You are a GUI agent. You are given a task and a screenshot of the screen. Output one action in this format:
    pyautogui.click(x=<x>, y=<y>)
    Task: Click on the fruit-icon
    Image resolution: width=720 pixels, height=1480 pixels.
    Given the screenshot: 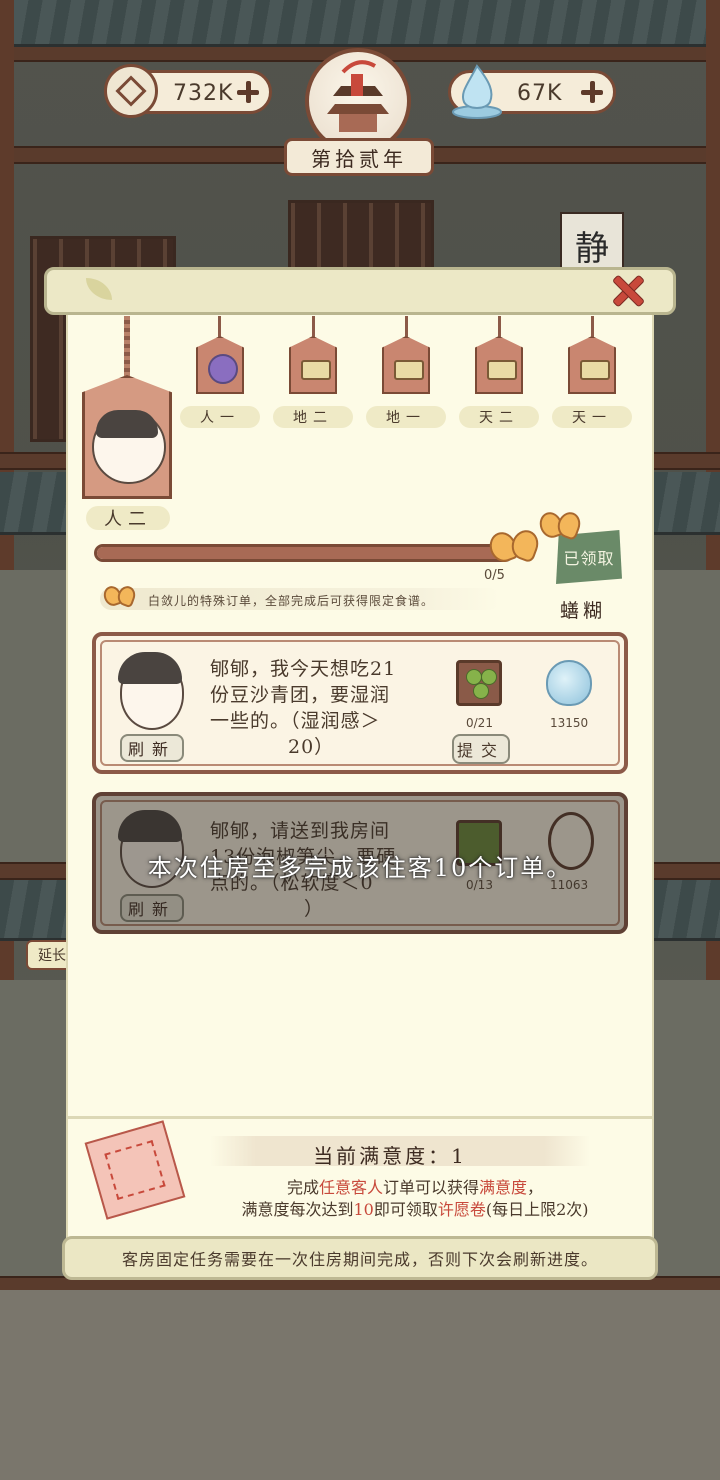 What is the action you would take?
    pyautogui.click(x=223, y=369)
    